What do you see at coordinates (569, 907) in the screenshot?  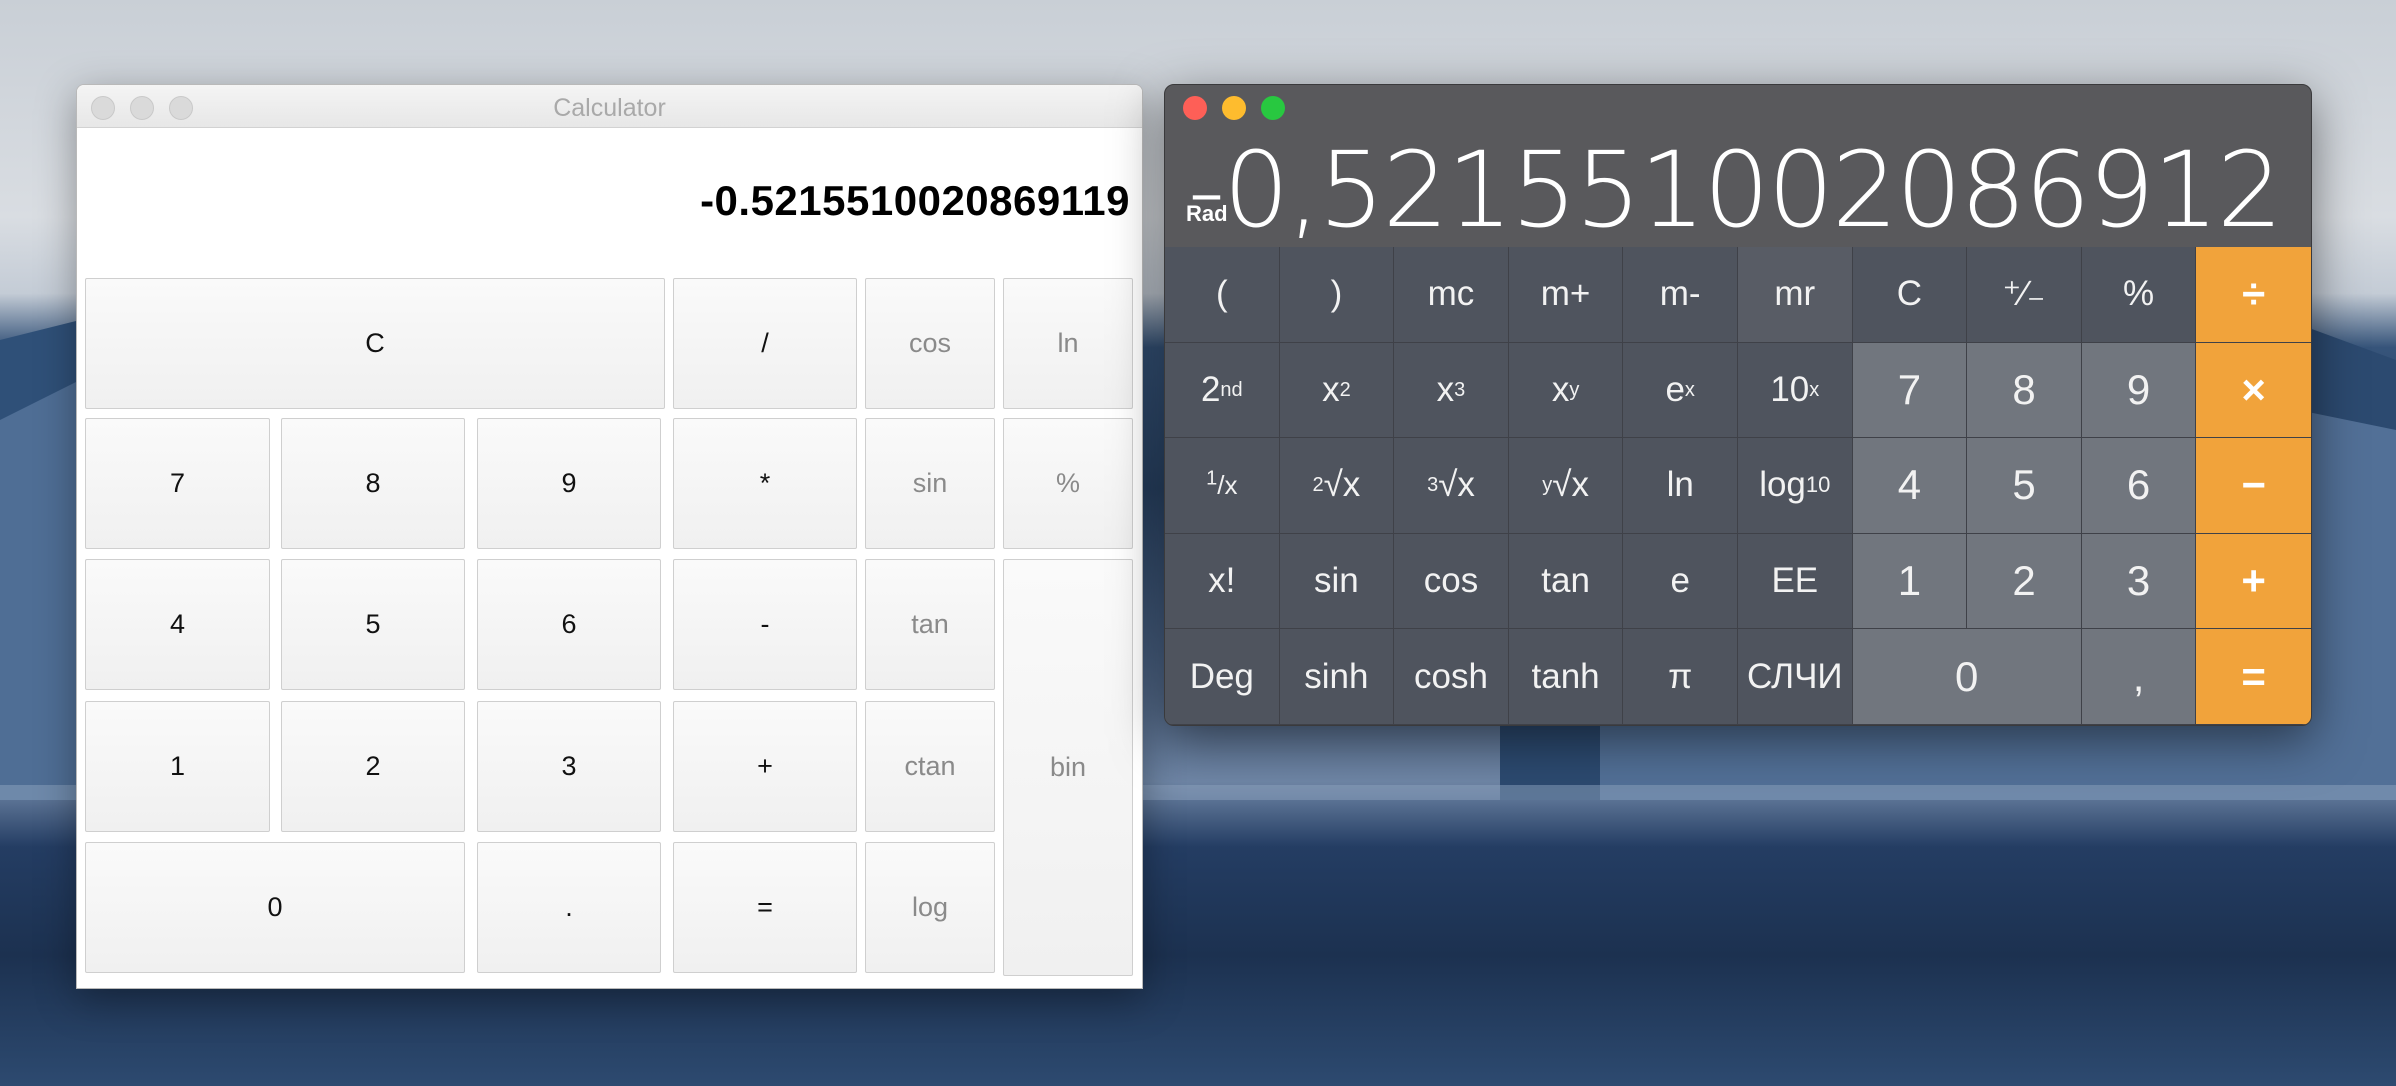 I see `decimal-button: .` at bounding box center [569, 907].